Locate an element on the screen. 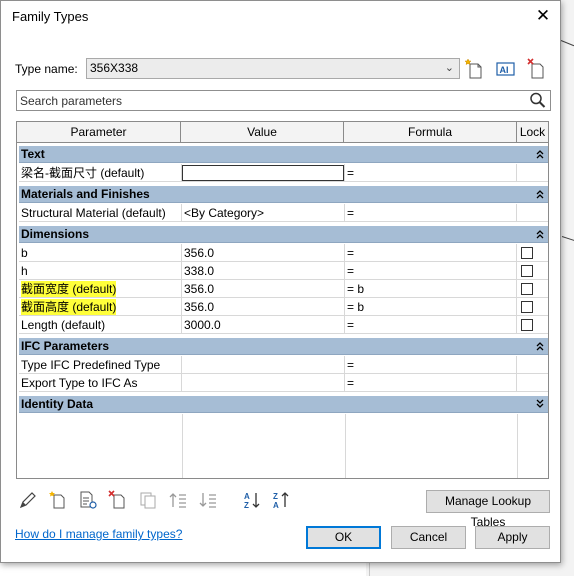 The image size is (574, 576). delete-parameter-icon is located at coordinates (118, 500).